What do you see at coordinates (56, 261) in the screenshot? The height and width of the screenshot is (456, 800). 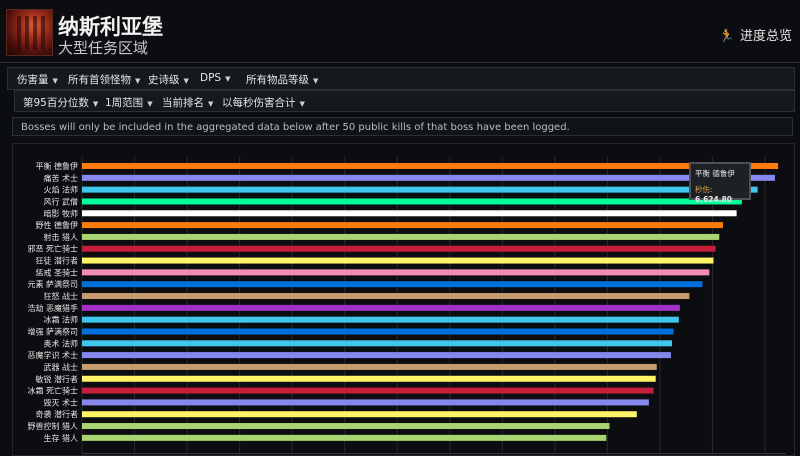 I see `category-label: 狂徒 潜行者` at bounding box center [56, 261].